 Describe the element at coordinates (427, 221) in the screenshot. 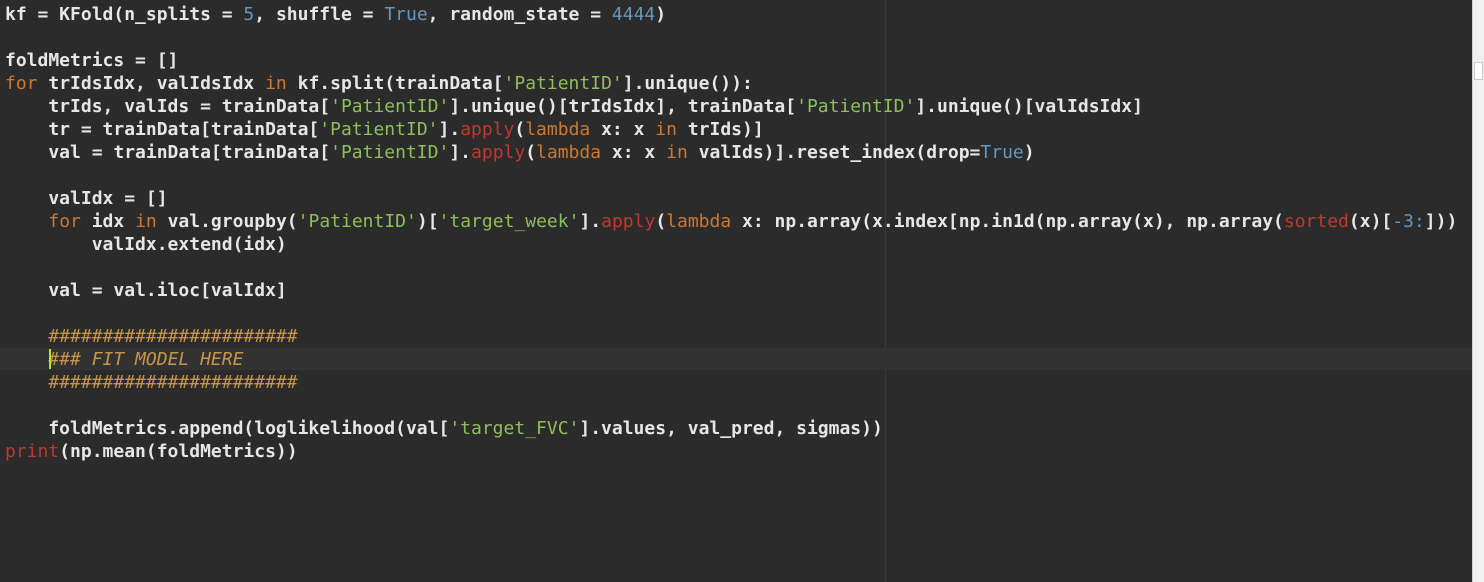

I see `code-token-plain: )[` at that location.